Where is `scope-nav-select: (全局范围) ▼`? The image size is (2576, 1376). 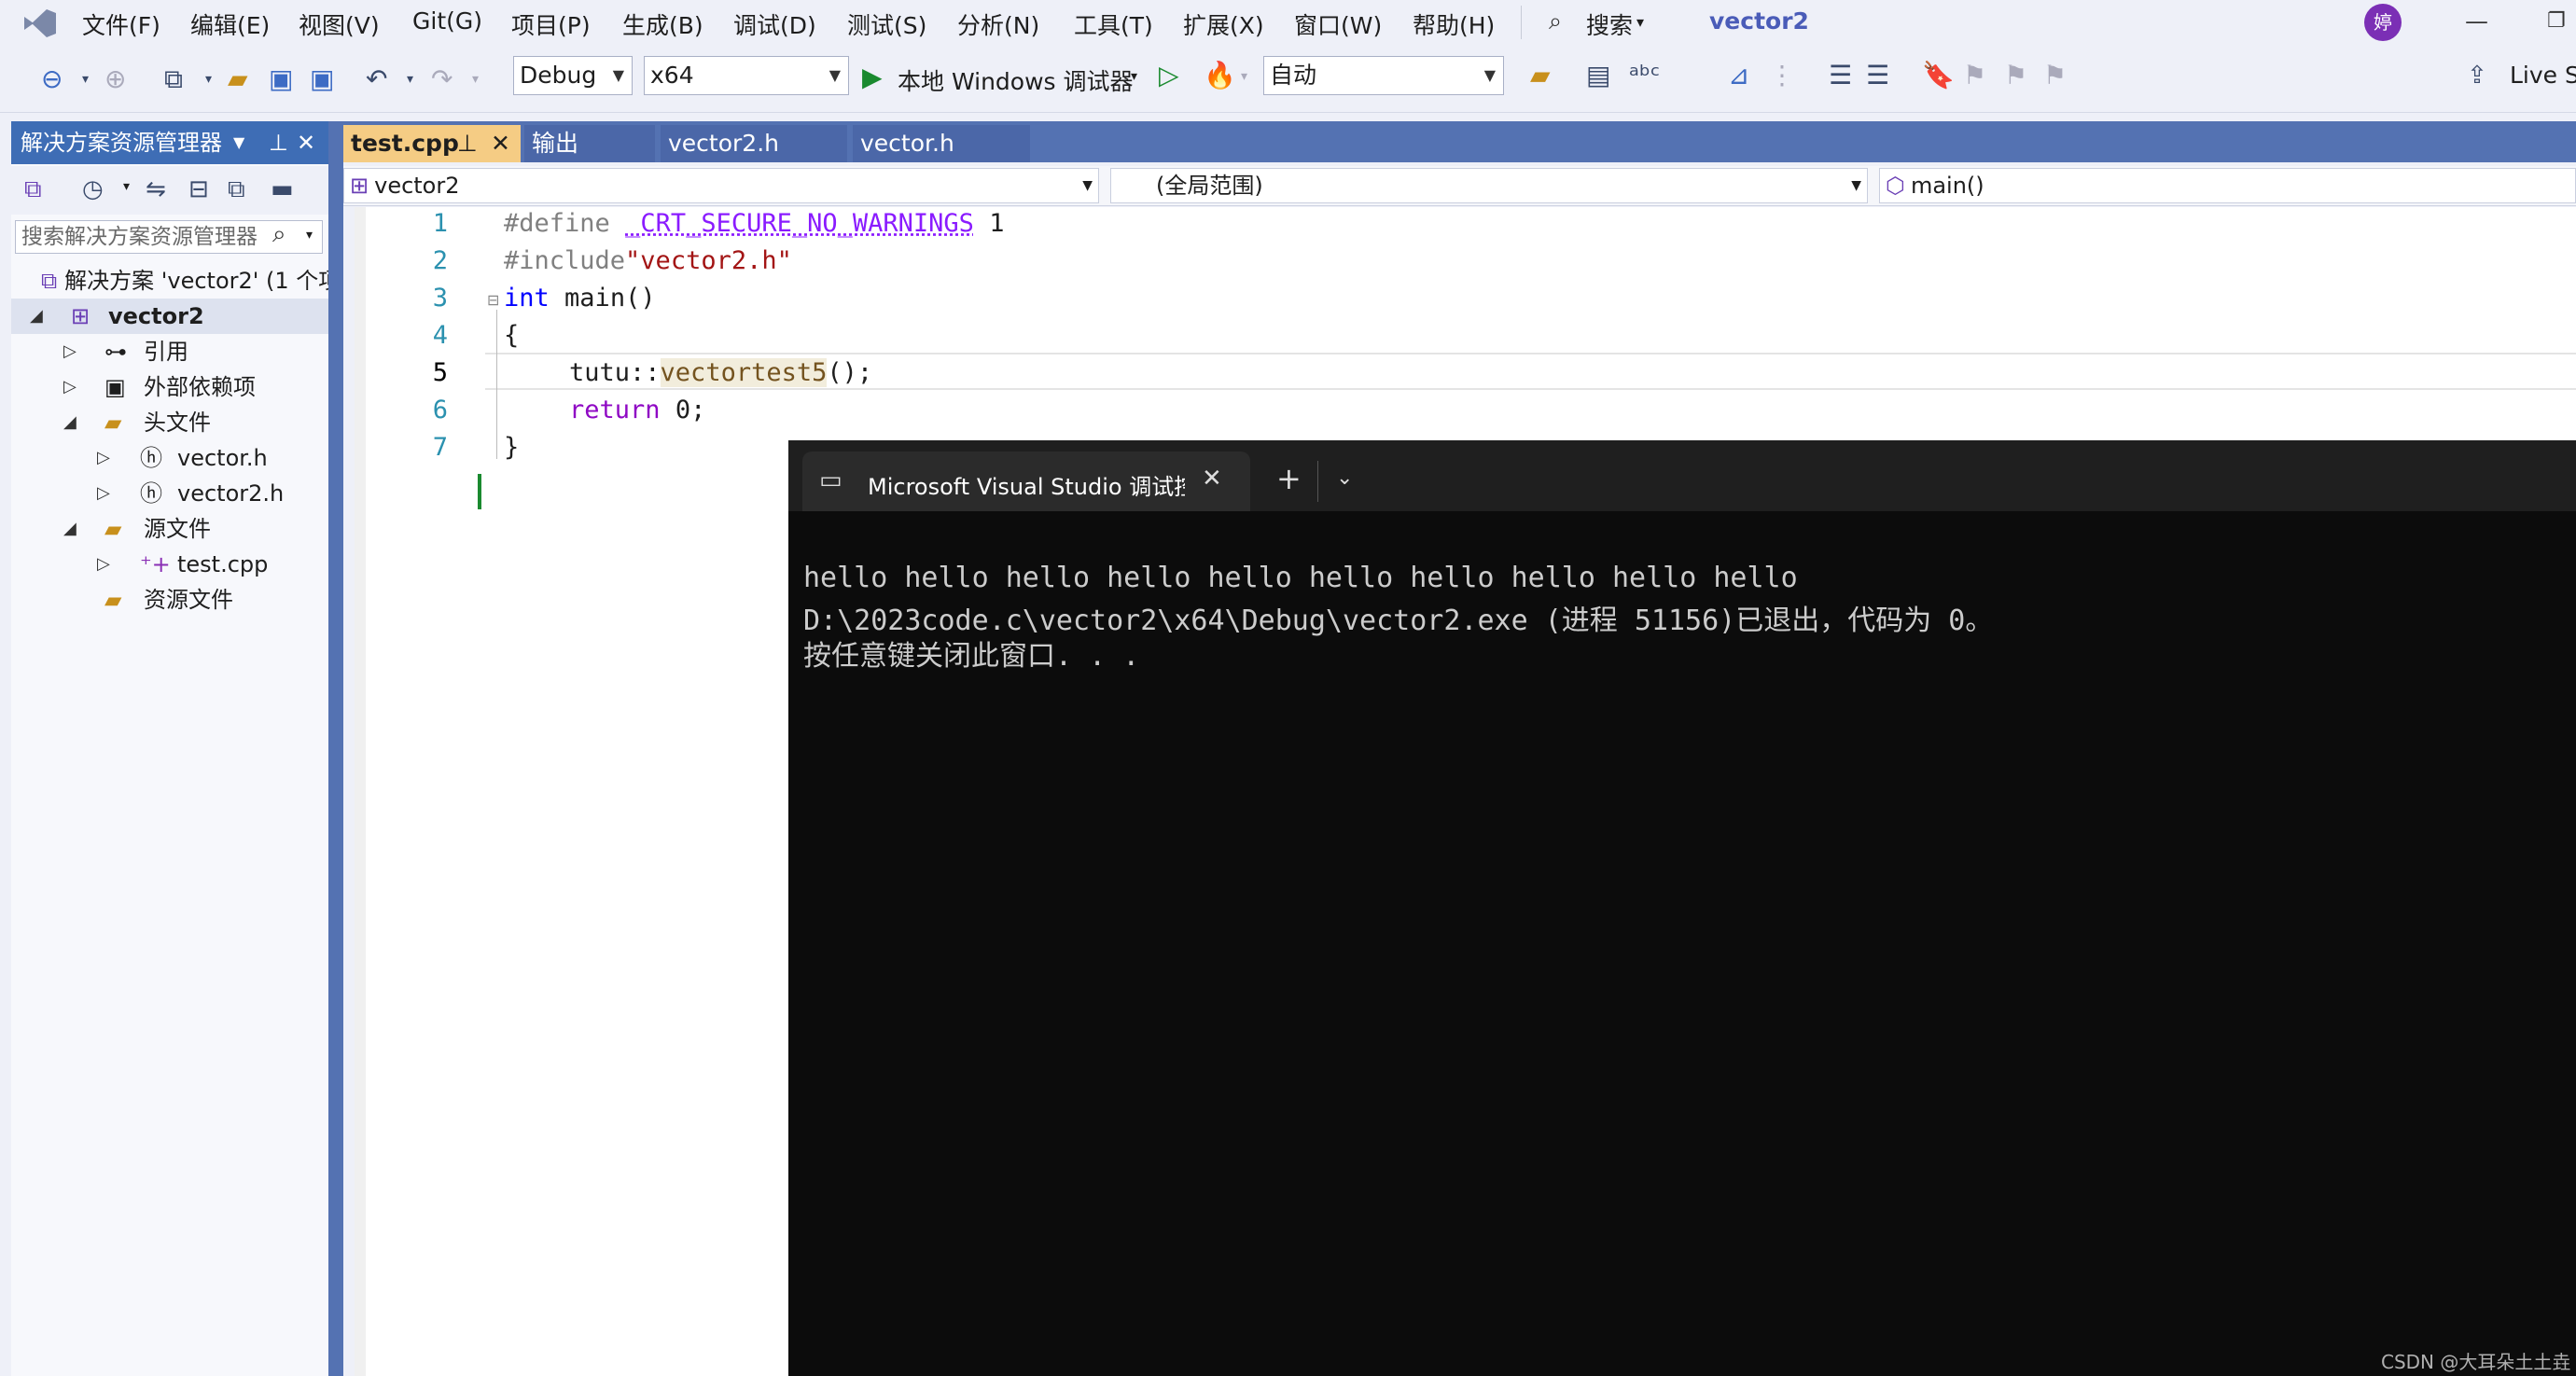 scope-nav-select: (全局范围) ▼ is located at coordinates (1489, 185).